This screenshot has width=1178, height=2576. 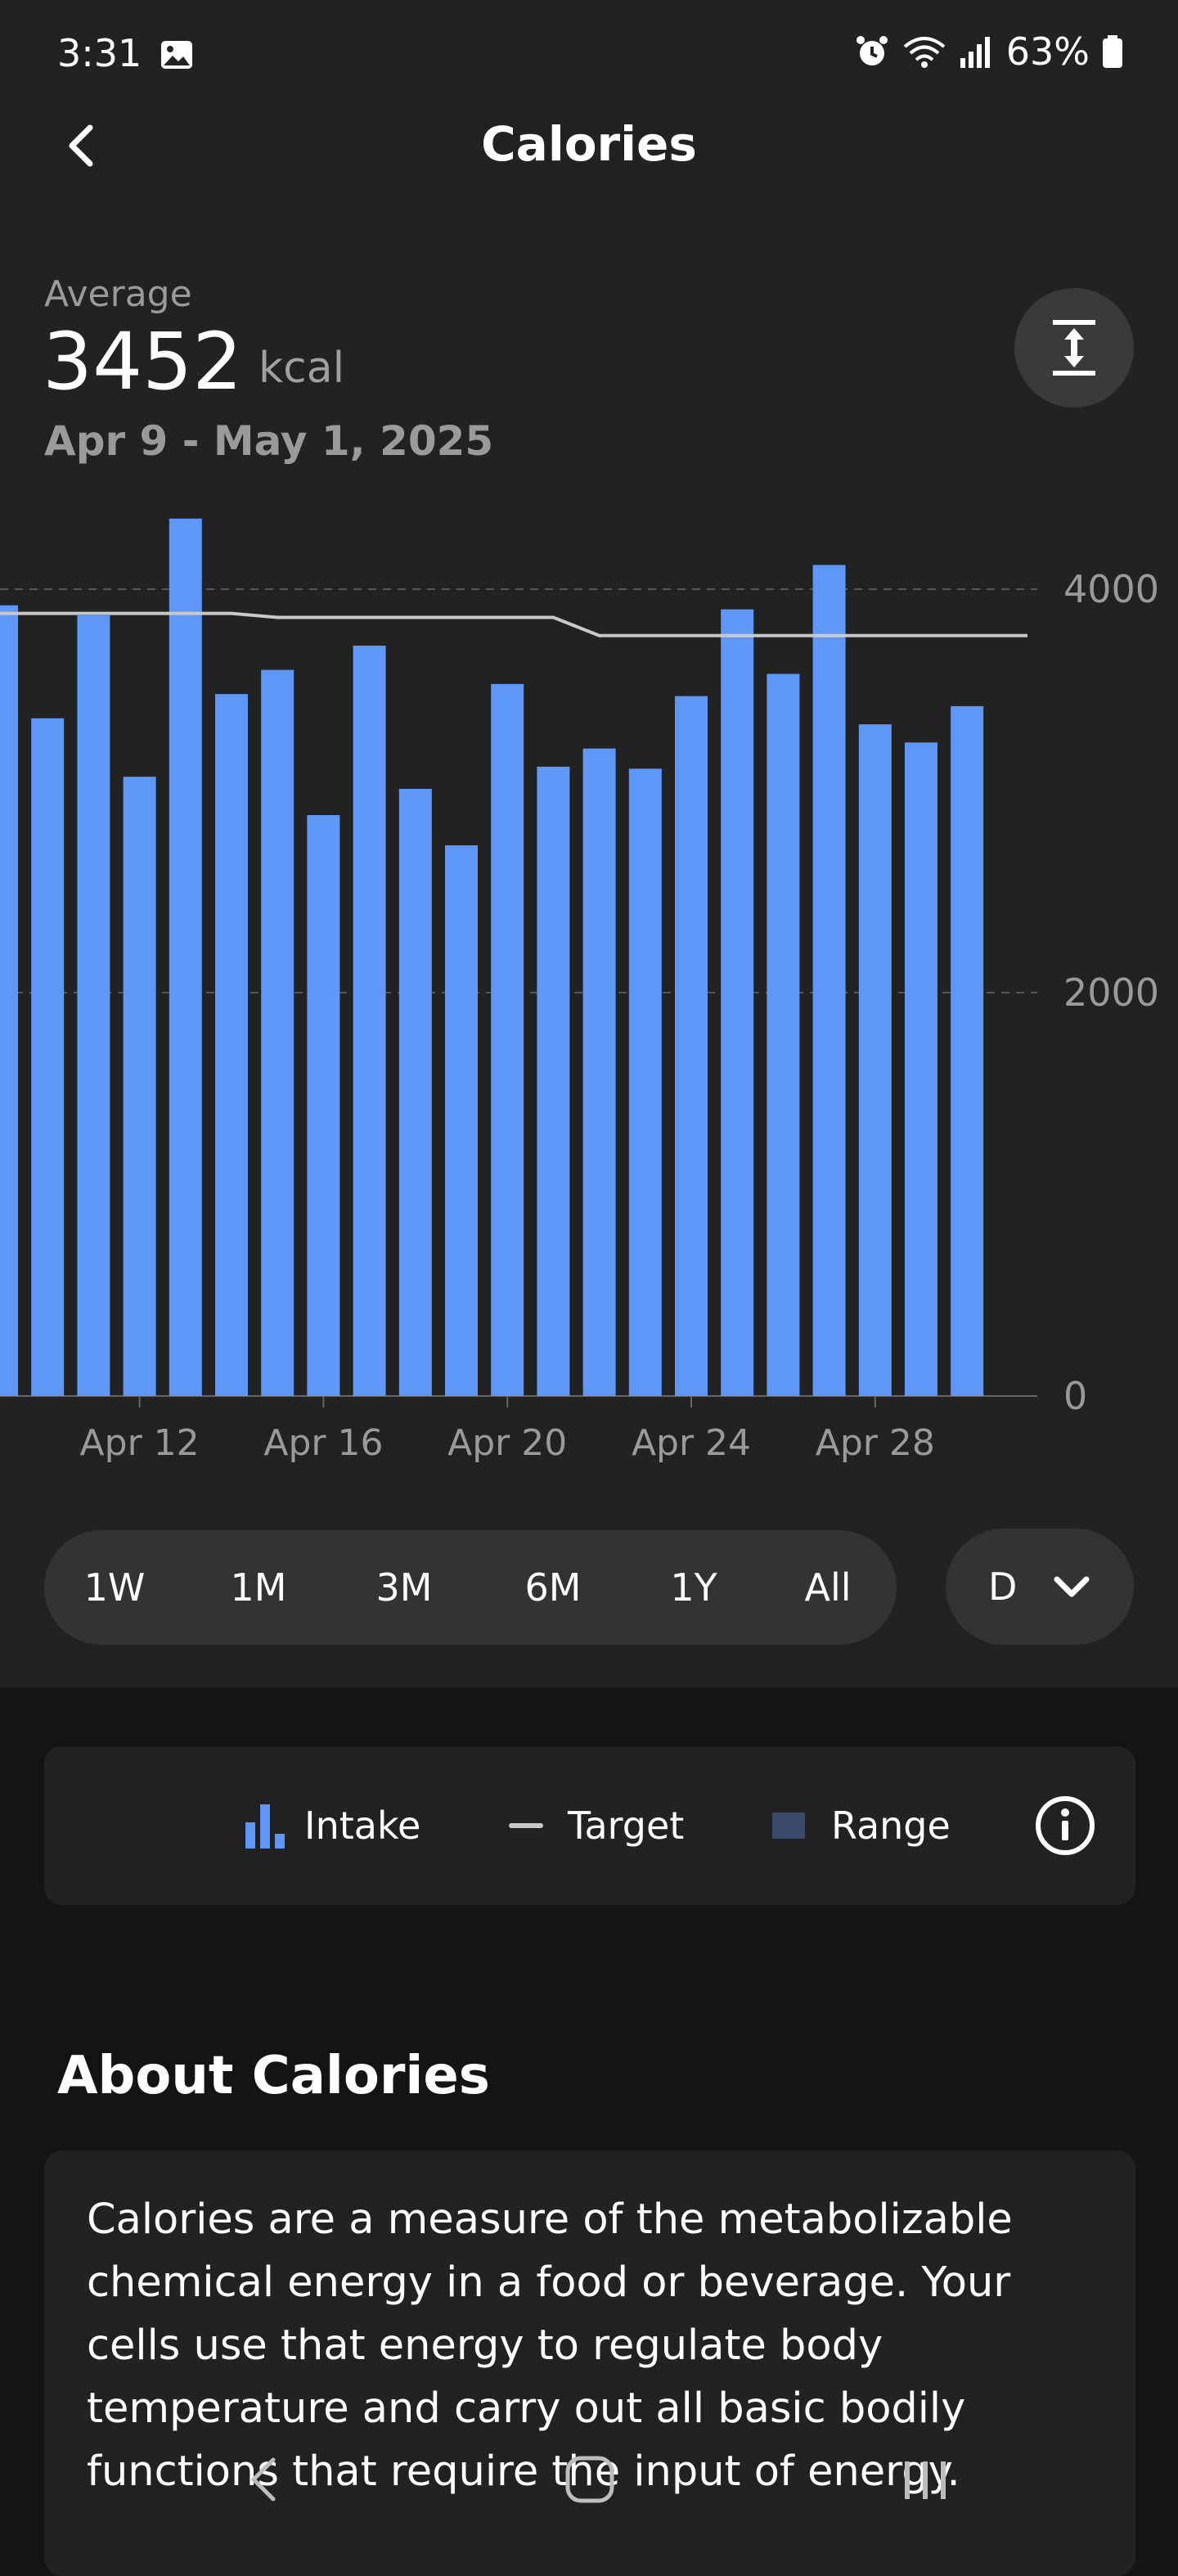 I want to click on expand-vertical-icon, so click(x=1074, y=348).